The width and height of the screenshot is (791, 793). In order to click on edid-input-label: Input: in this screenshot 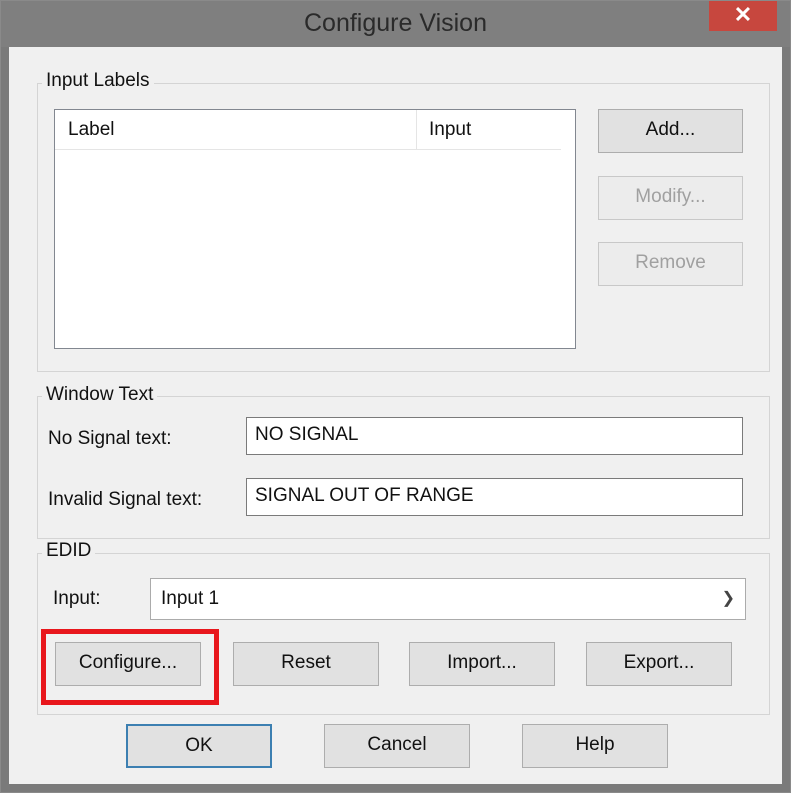, I will do `click(77, 598)`.